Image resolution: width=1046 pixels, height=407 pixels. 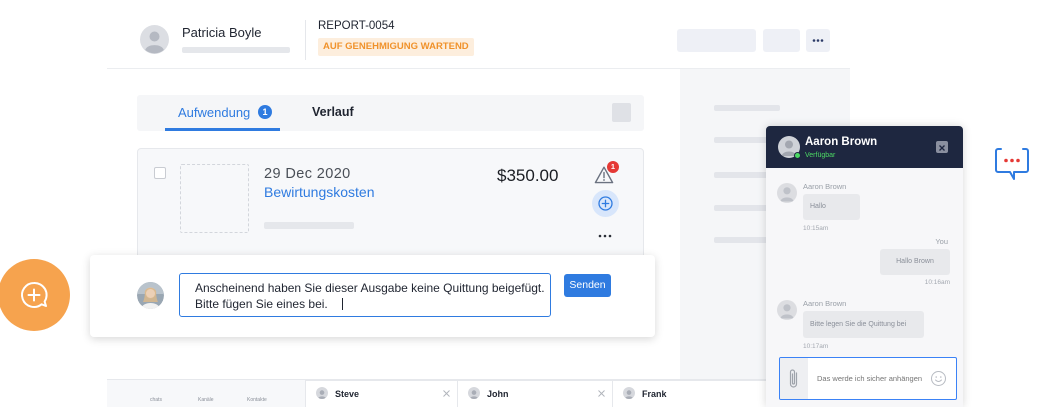 I want to click on tab-verlauf-label: Verlauf, so click(x=333, y=112).